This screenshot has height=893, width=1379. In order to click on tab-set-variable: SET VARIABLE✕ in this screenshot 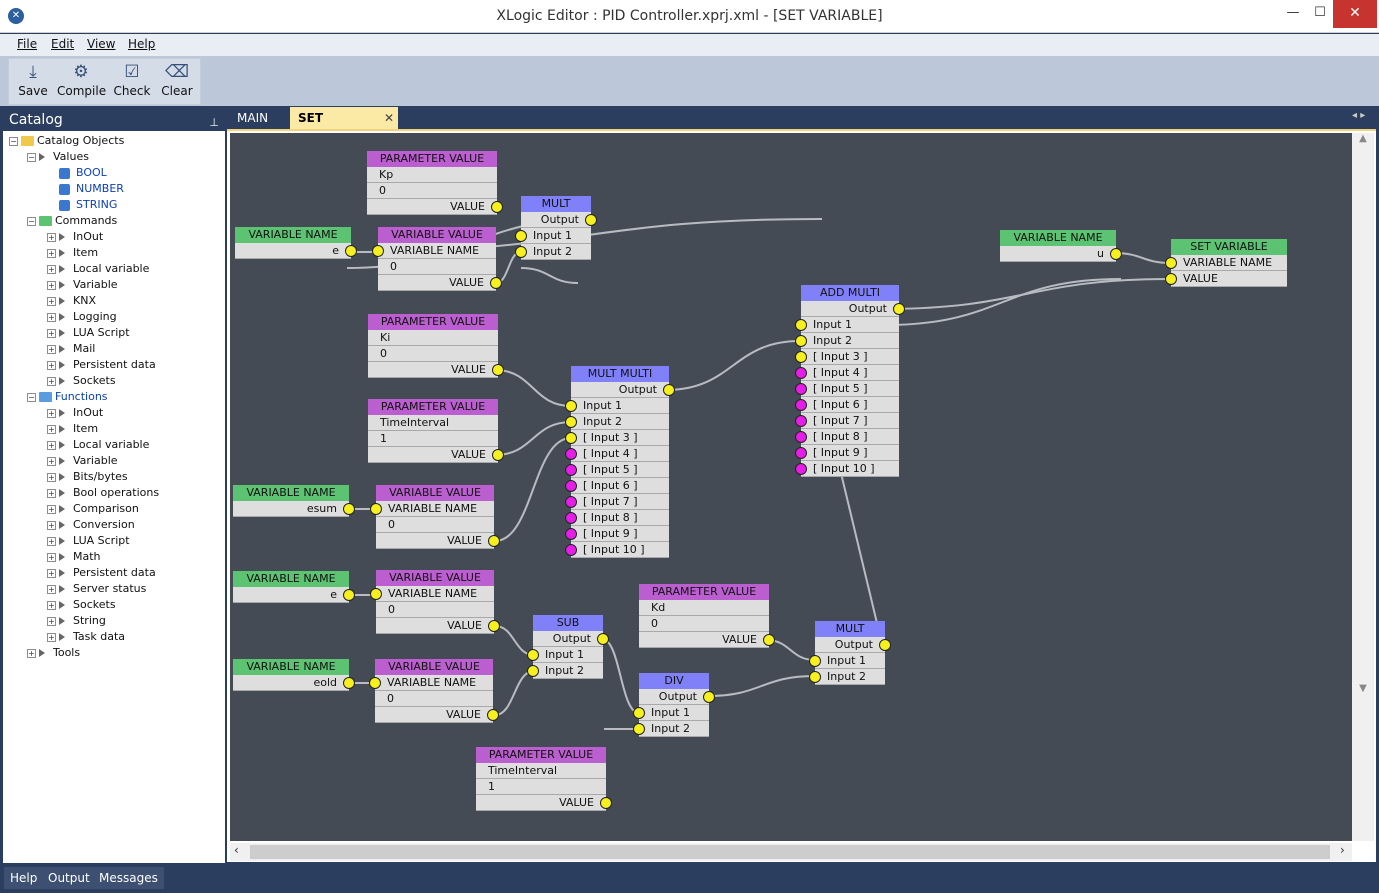, I will do `click(344, 127)`.